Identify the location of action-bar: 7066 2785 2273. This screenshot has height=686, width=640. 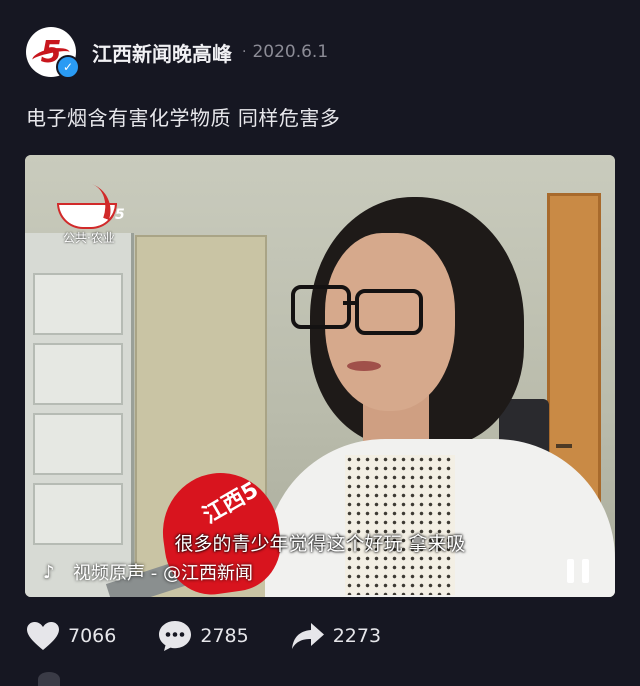
(321, 636).